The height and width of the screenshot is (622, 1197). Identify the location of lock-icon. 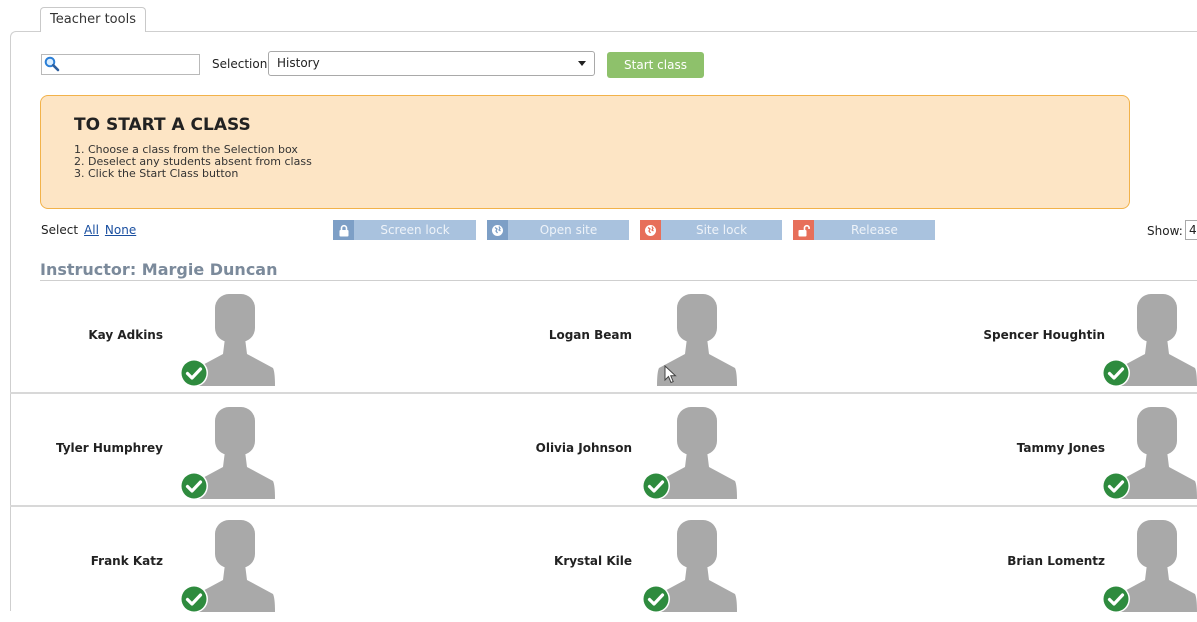
(343, 230).